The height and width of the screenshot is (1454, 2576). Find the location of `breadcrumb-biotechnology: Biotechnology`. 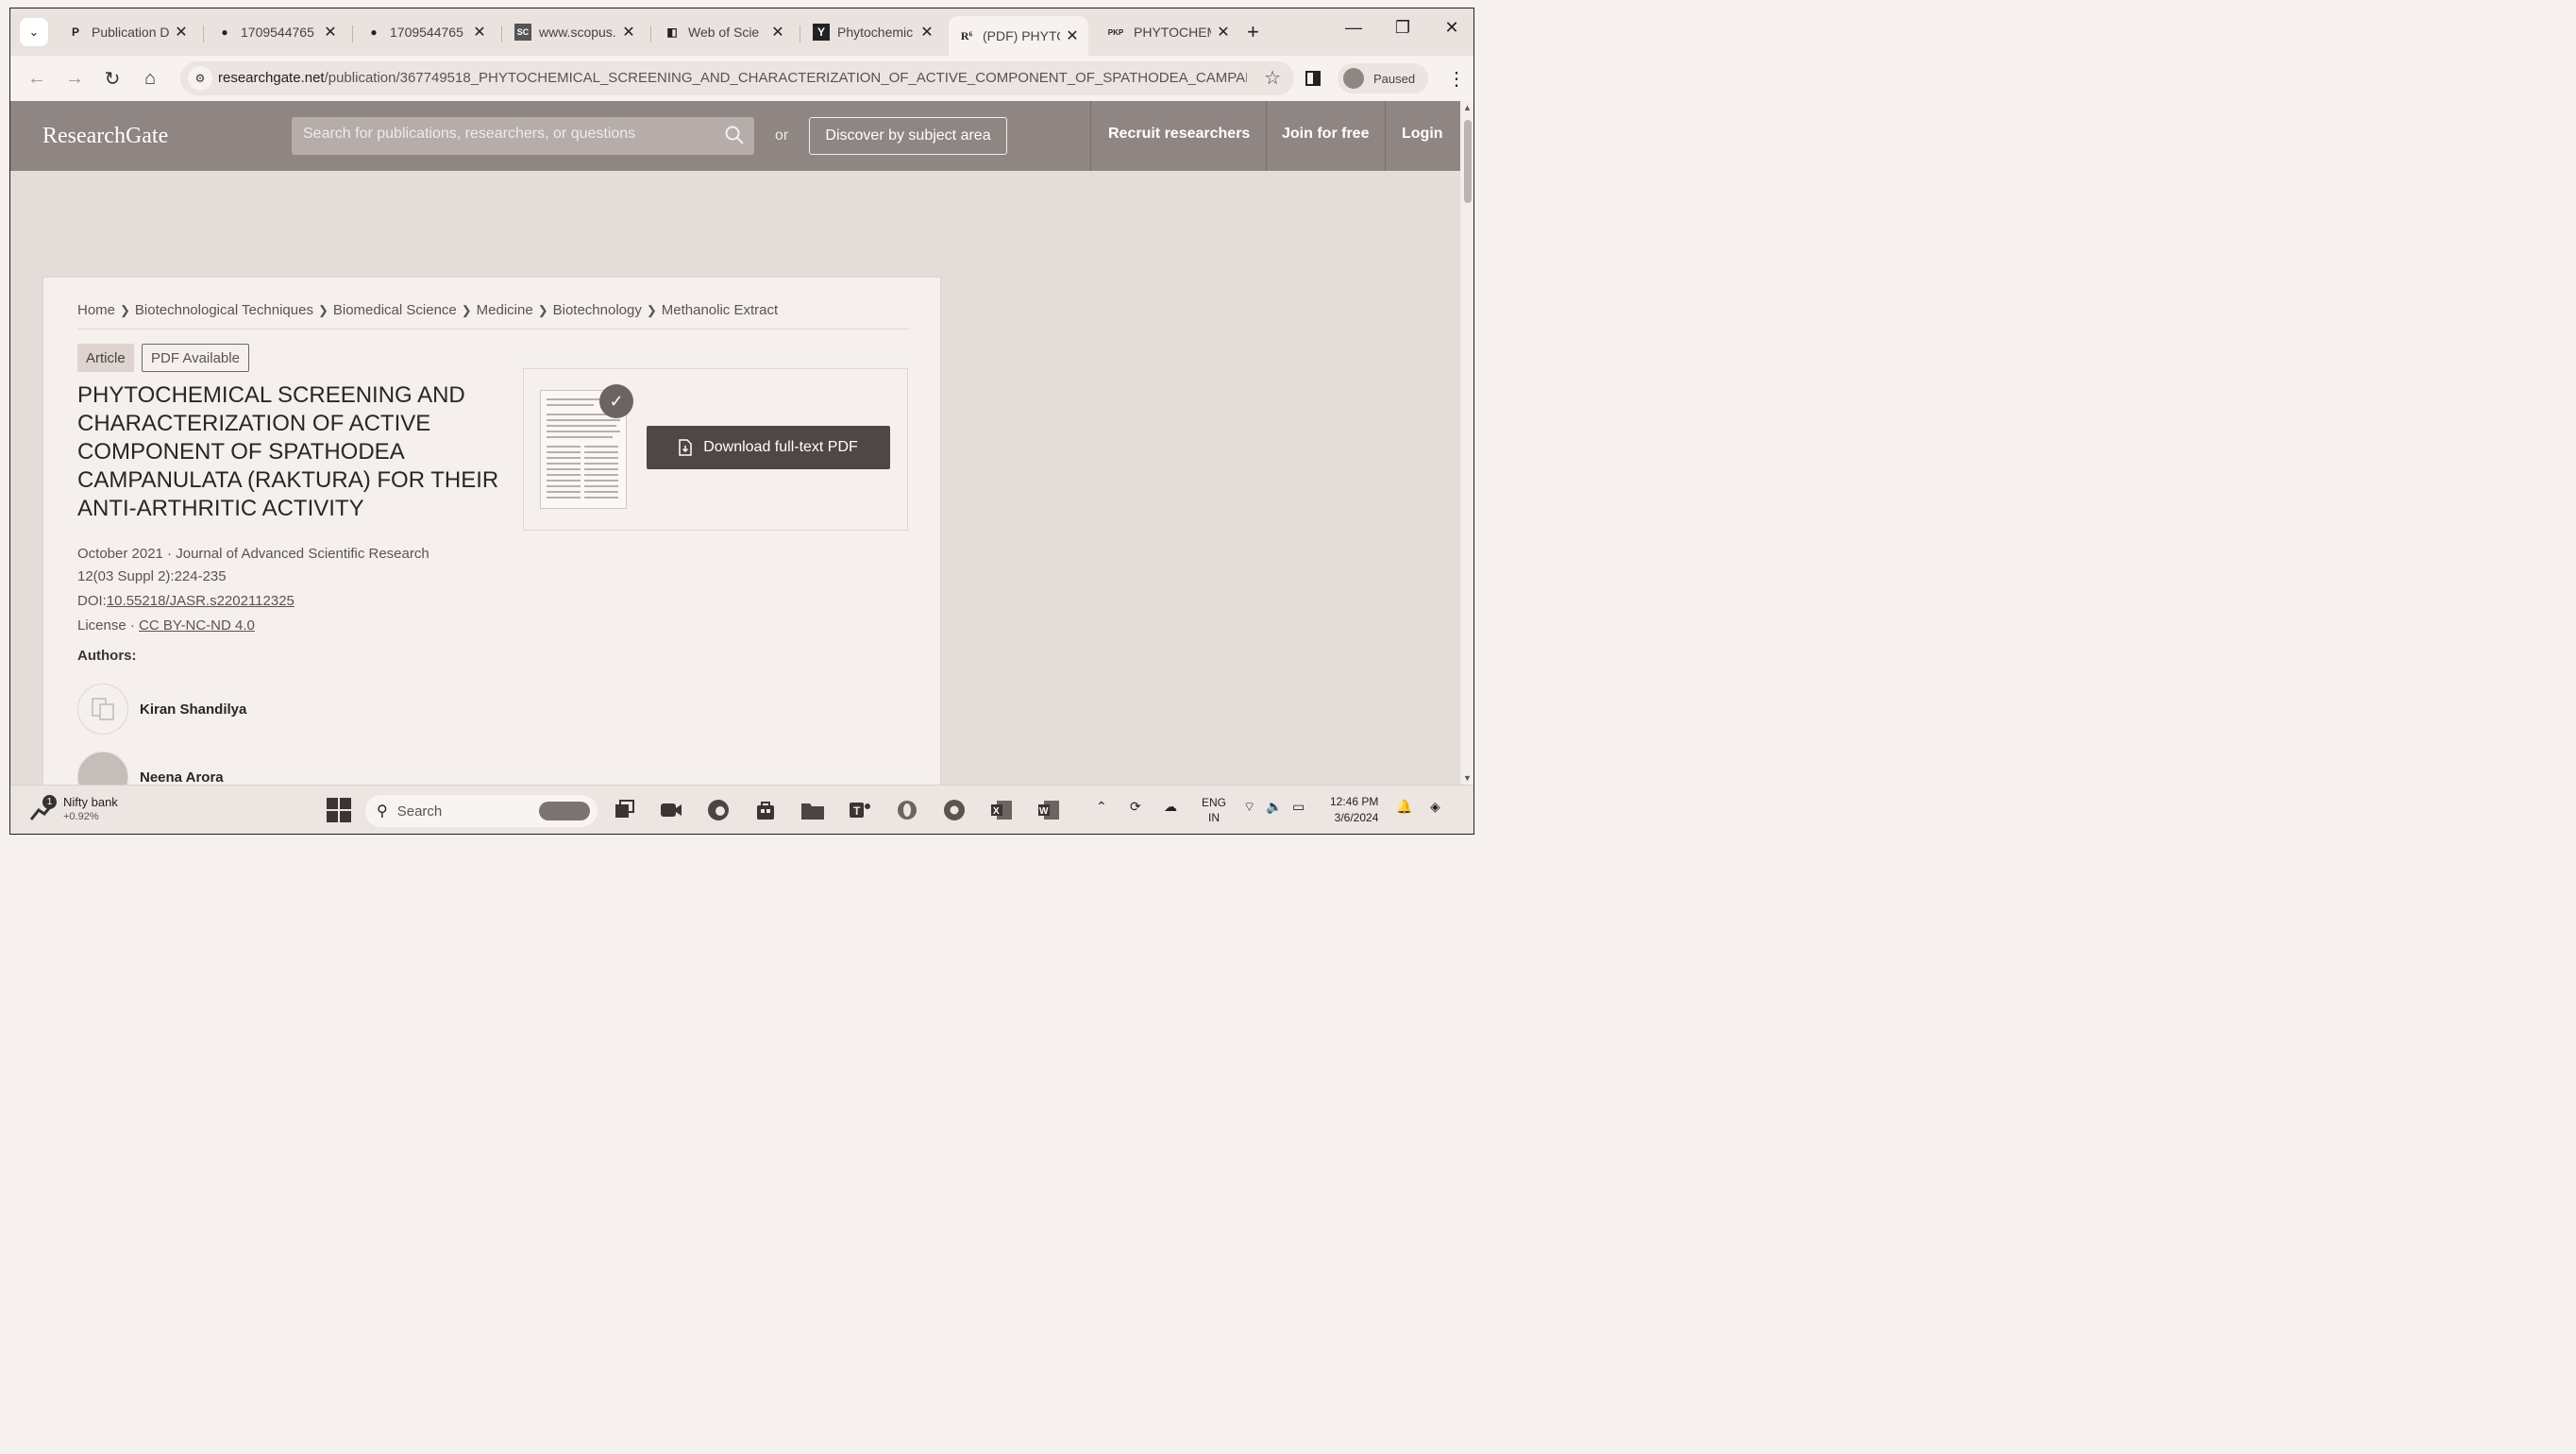

breadcrumb-biotechnology: Biotechnology is located at coordinates (597, 310).